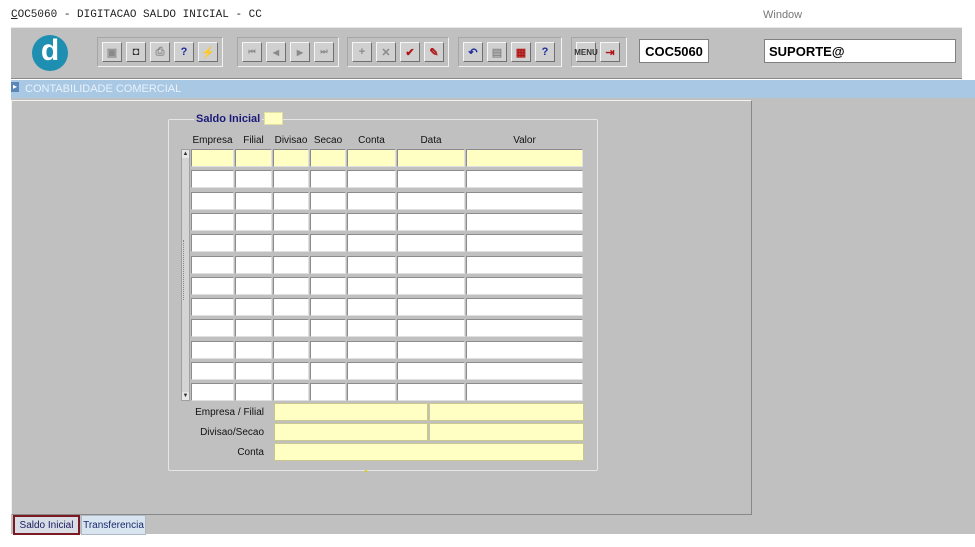  What do you see at coordinates (184, 52) in the screenshot?
I see `query-icon: ?` at bounding box center [184, 52].